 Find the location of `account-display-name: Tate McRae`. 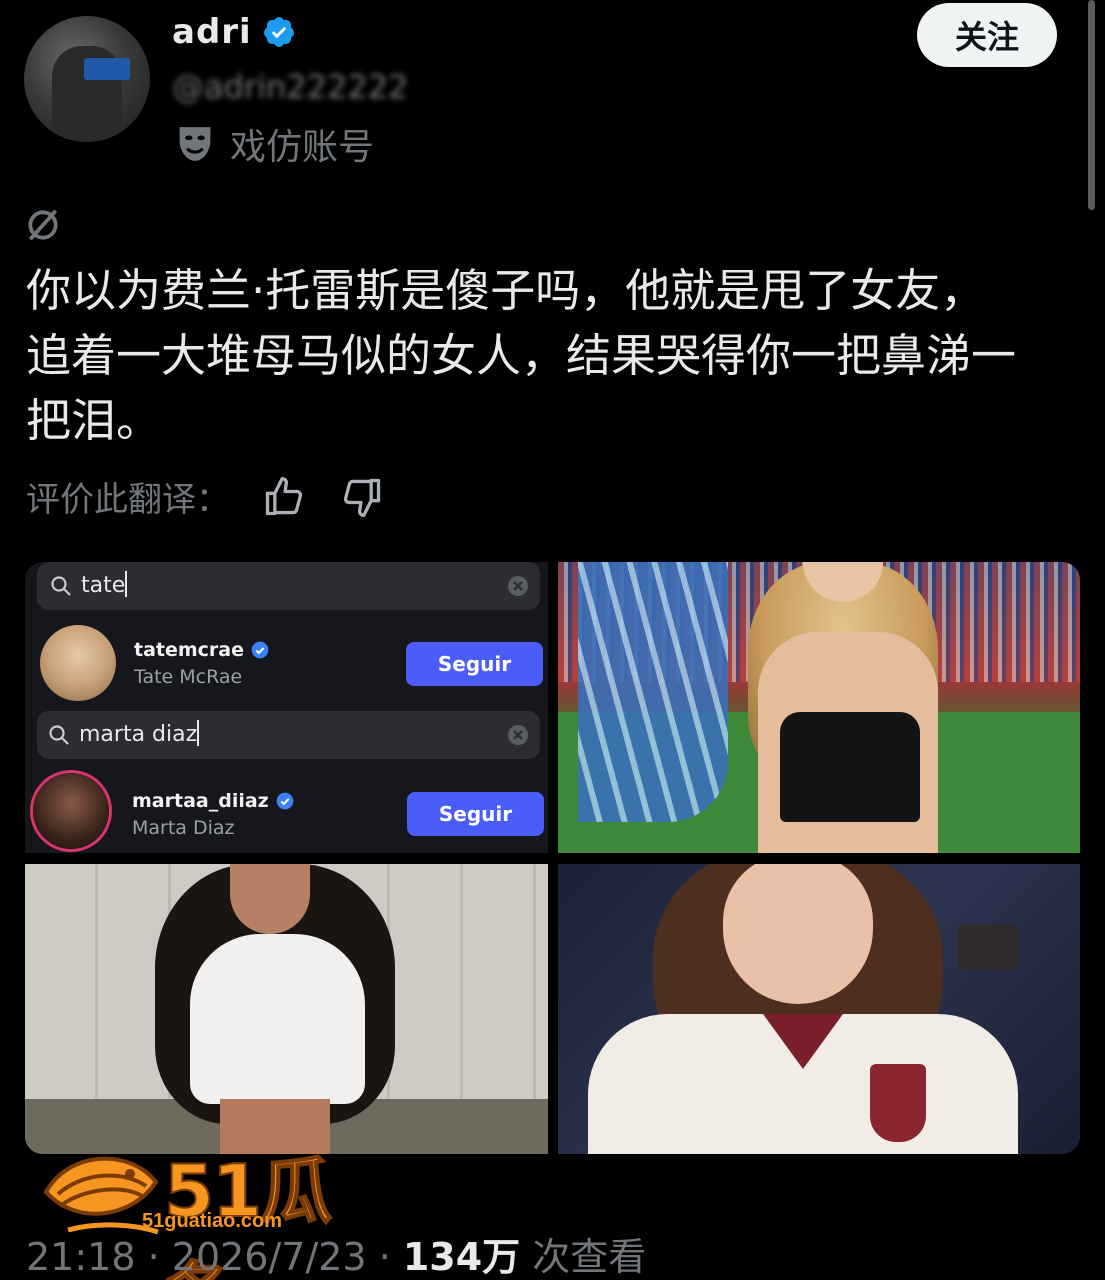

account-display-name: Tate McRae is located at coordinates (188, 677).